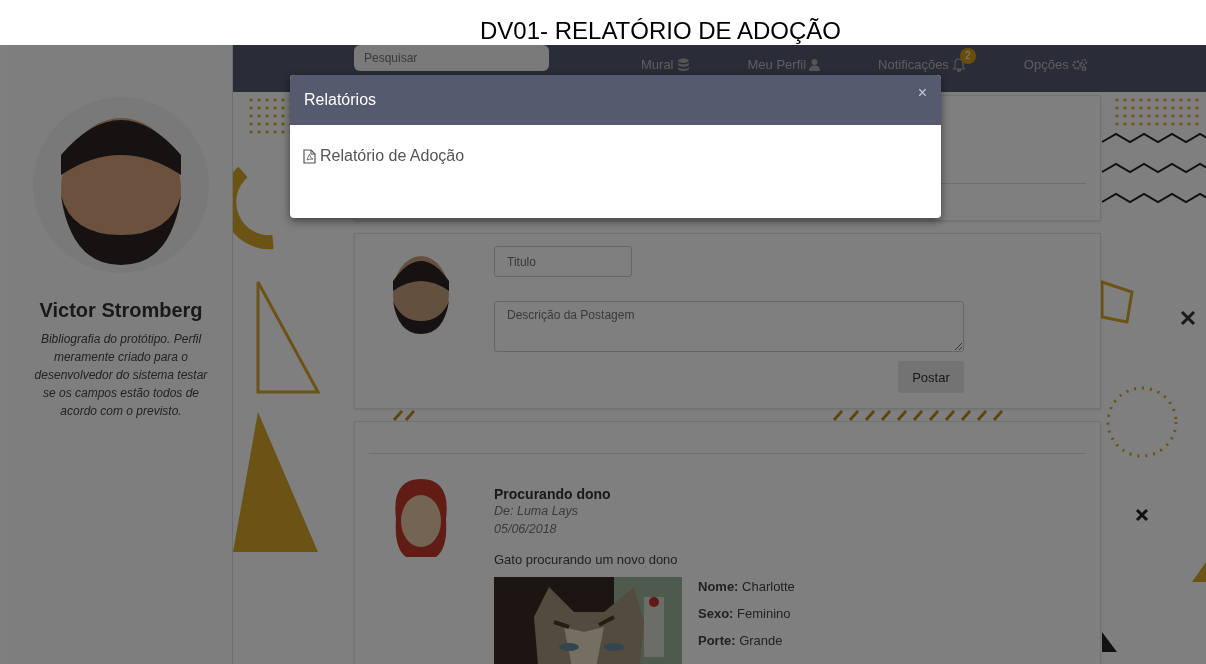 The image size is (1206, 664). I want to click on dotted-circle-drawing, so click(1142, 422).